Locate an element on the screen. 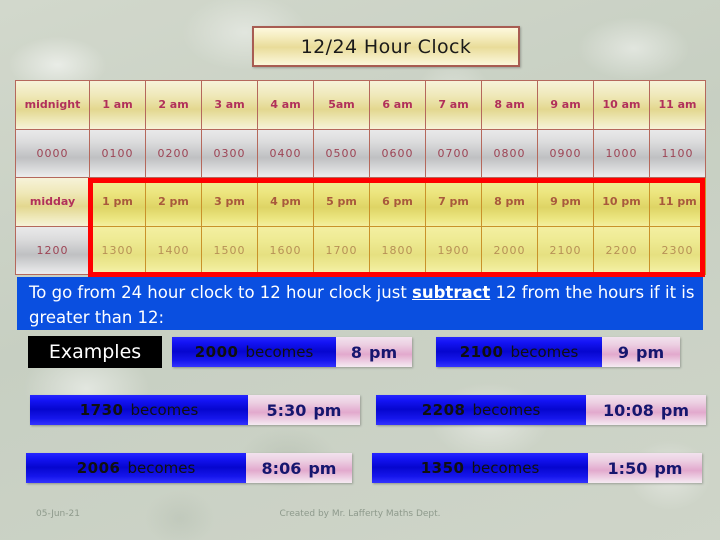 The image size is (720, 540). example-item: 2006 becomes 8:06 pm is located at coordinates (189, 468).